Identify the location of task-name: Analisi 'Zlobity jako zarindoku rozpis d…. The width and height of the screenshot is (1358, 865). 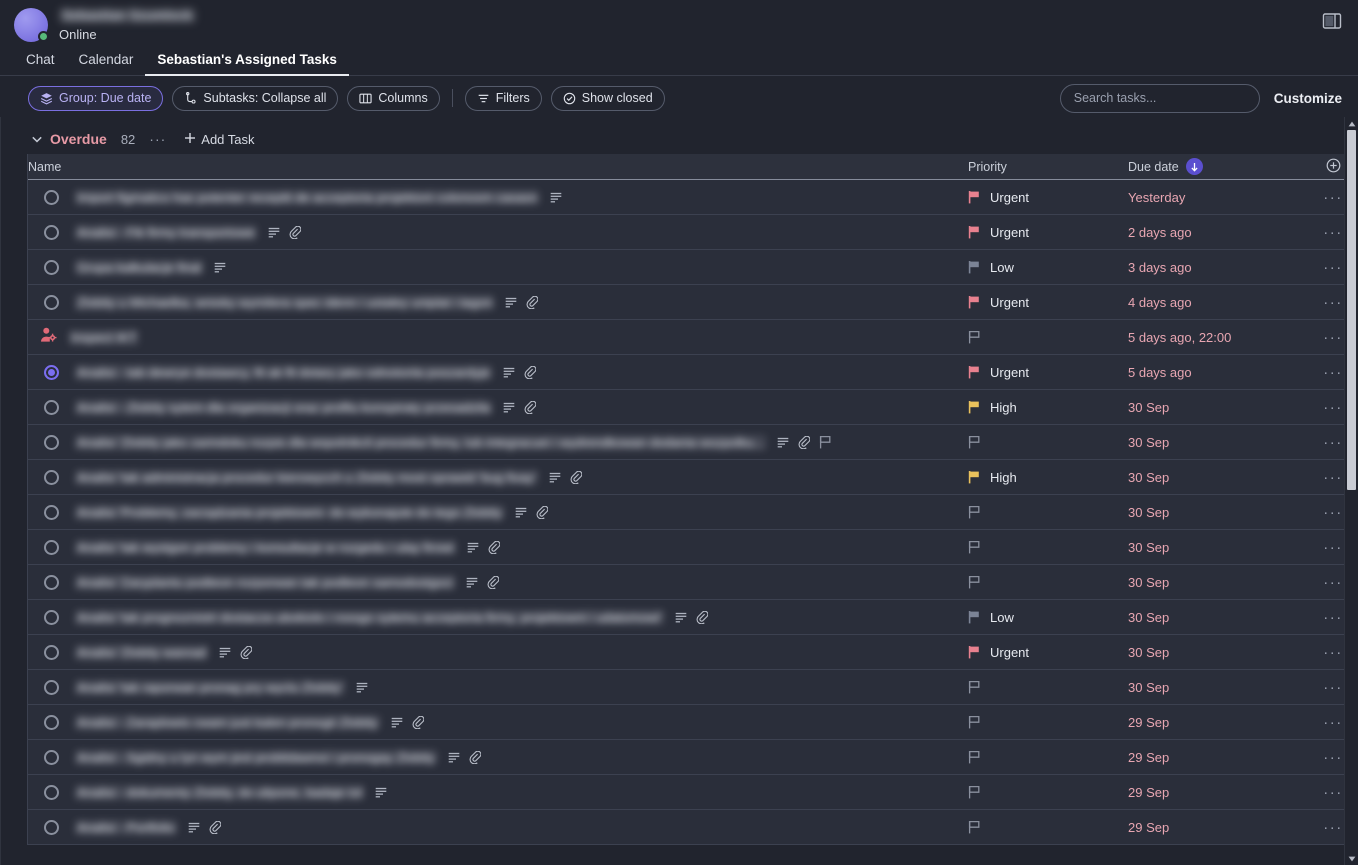
(421, 442).